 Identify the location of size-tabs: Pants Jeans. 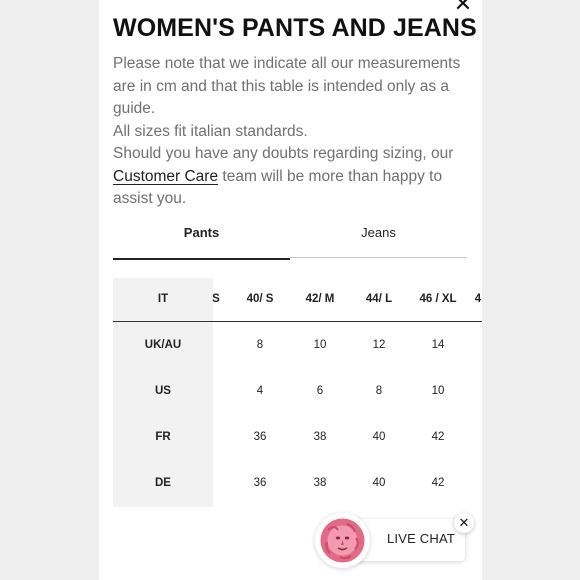
(290, 240).